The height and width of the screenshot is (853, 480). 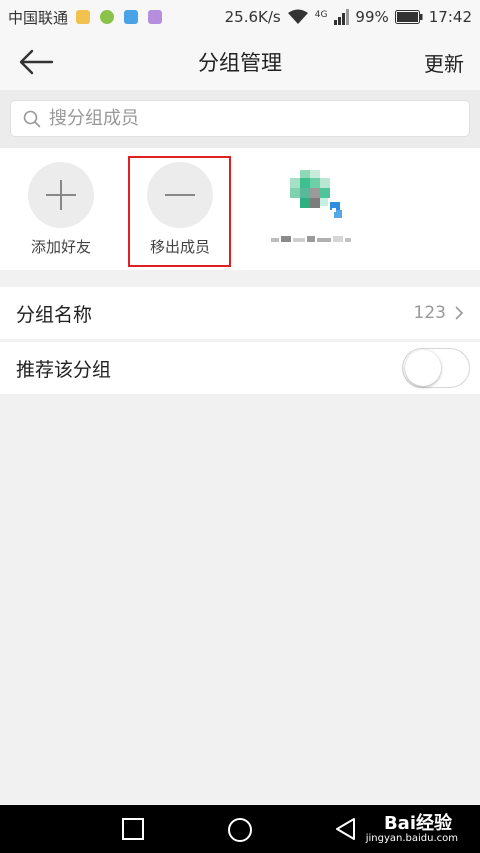 I want to click on system-nav-bar: Bai经验 jingyan.baidu.com, so click(x=240, y=829).